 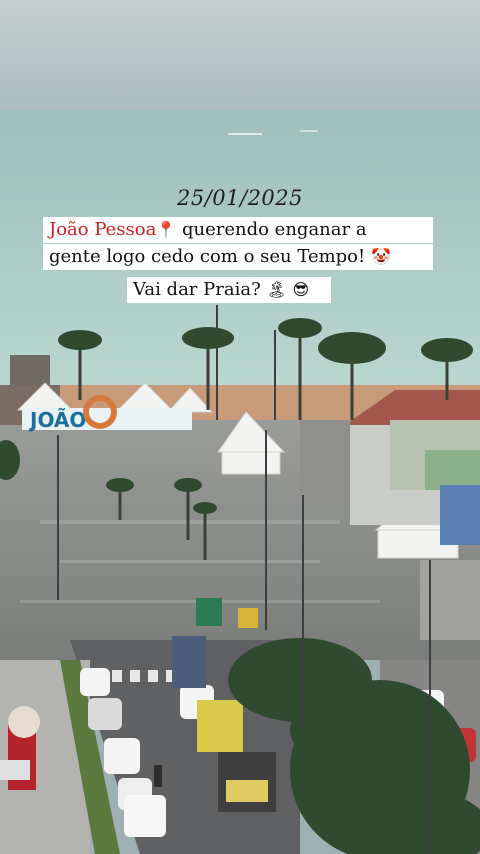 I want to click on caption-line-3: Vai dar Praia? 🏝 😎, so click(x=229, y=290).